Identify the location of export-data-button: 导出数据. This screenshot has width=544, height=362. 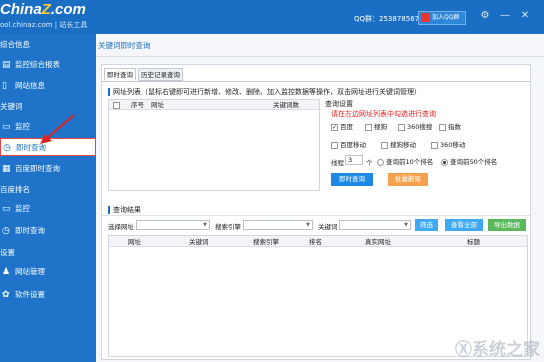
(507, 225).